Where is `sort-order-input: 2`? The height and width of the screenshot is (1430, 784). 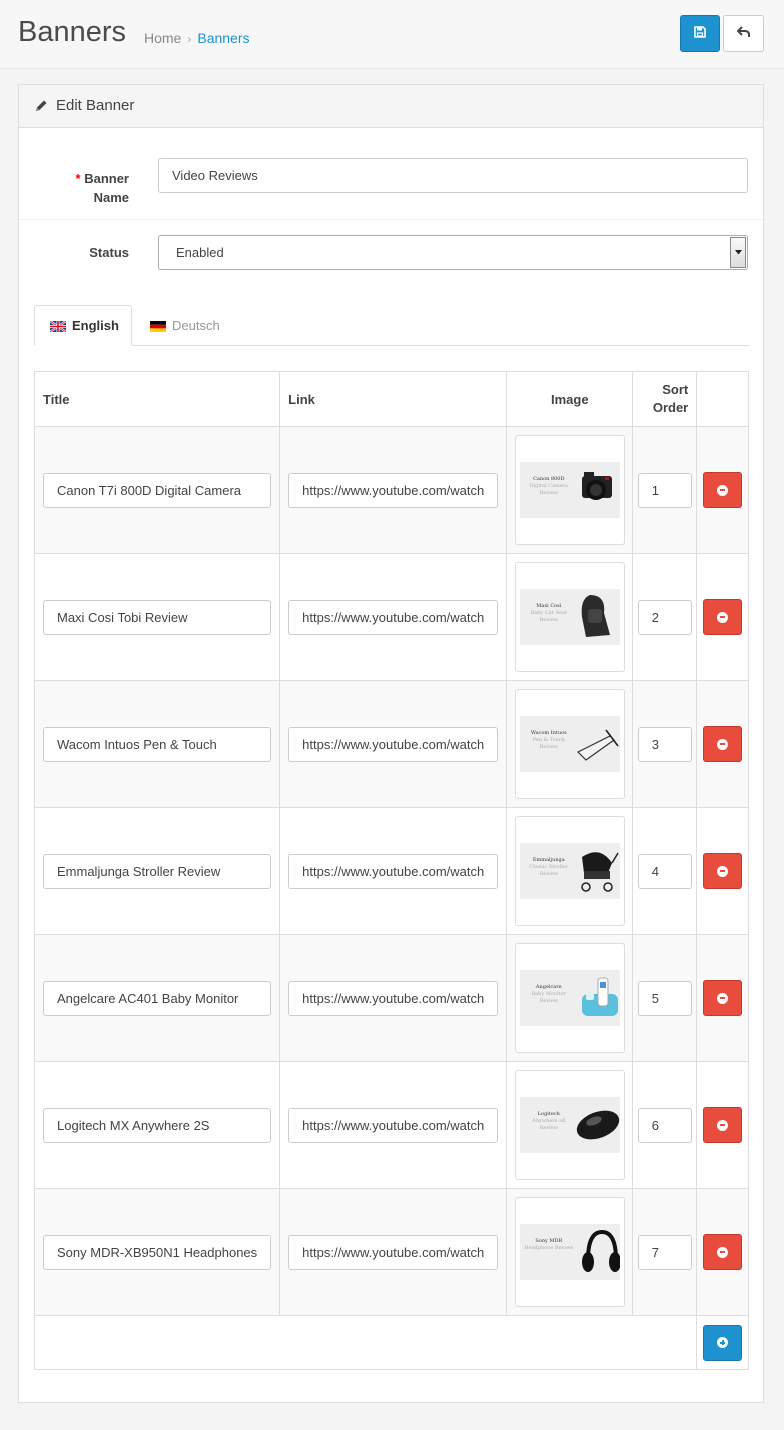 sort-order-input: 2 is located at coordinates (664, 617).